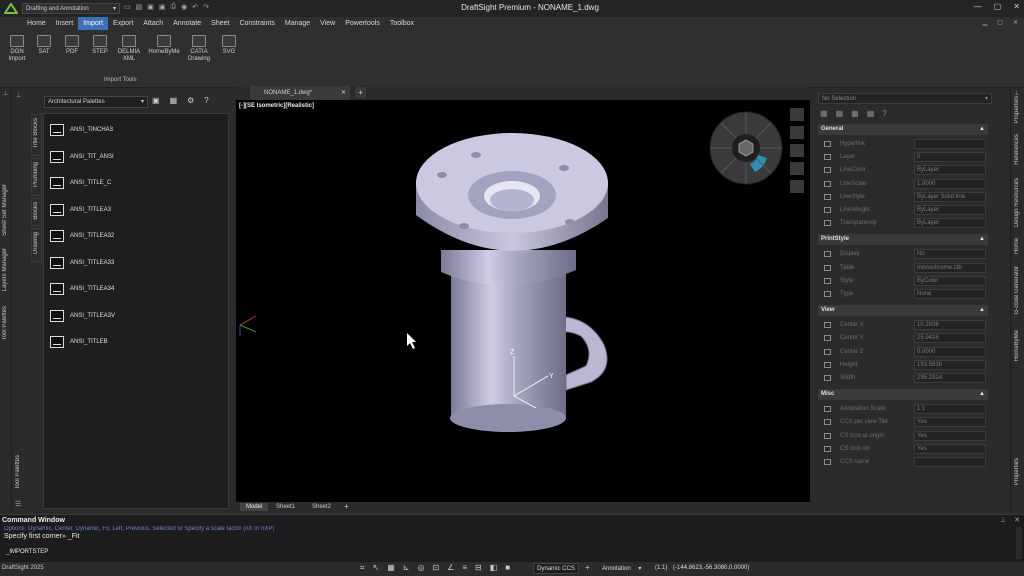 The width and height of the screenshot is (1024, 576). I want to click on property-value: 0.0000, so click(950, 351).